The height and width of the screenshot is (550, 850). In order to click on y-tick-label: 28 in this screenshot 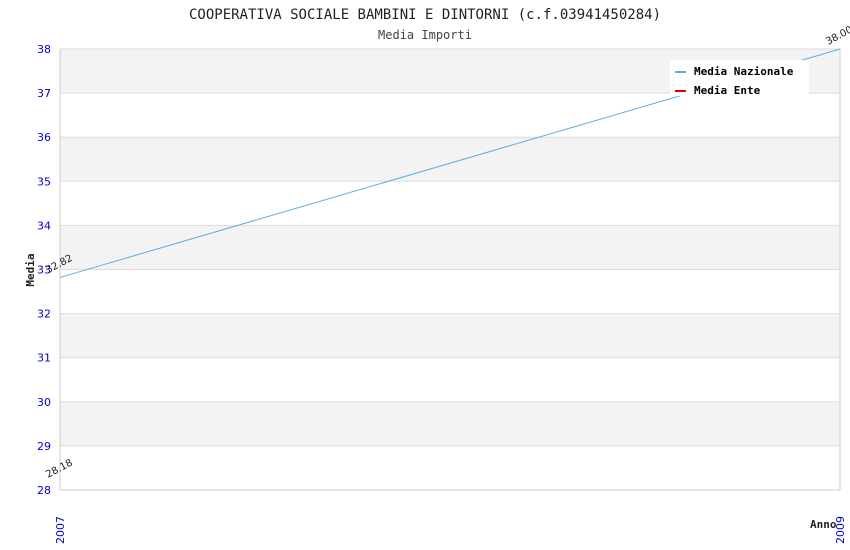, I will do `click(44, 490)`.